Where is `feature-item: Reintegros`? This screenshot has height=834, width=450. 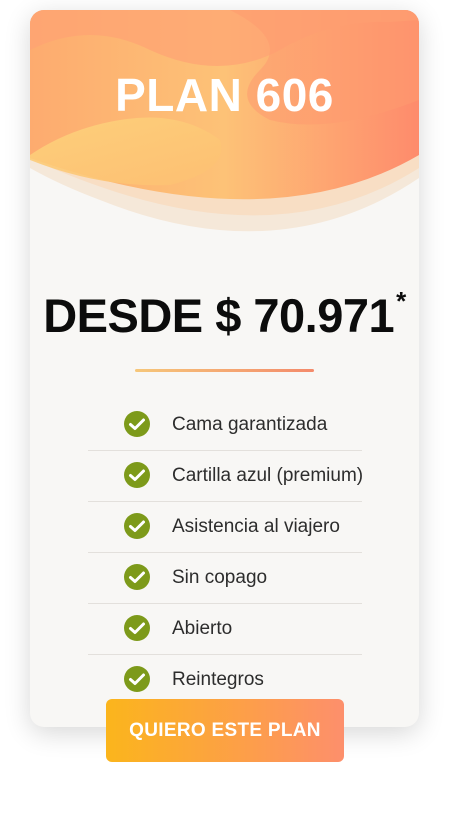
feature-item: Reintegros is located at coordinates (225, 680).